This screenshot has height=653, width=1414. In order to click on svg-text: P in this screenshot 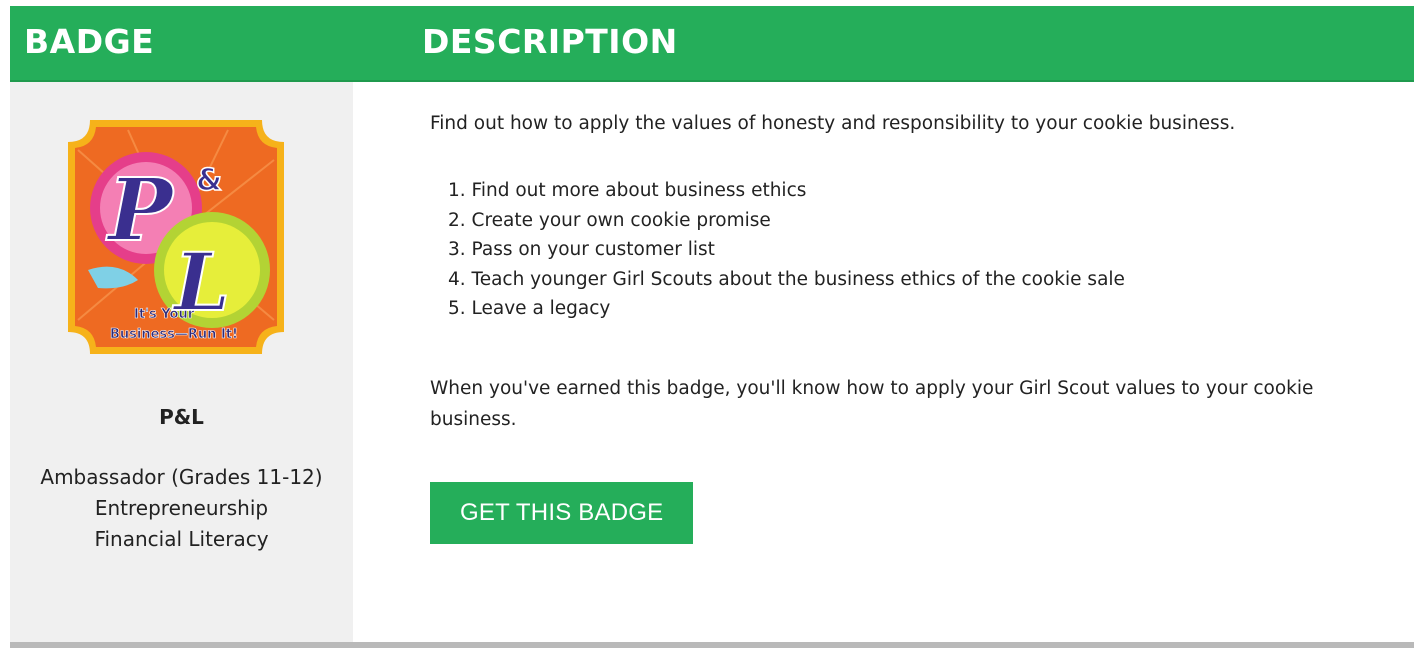, I will do `click(140, 210)`.